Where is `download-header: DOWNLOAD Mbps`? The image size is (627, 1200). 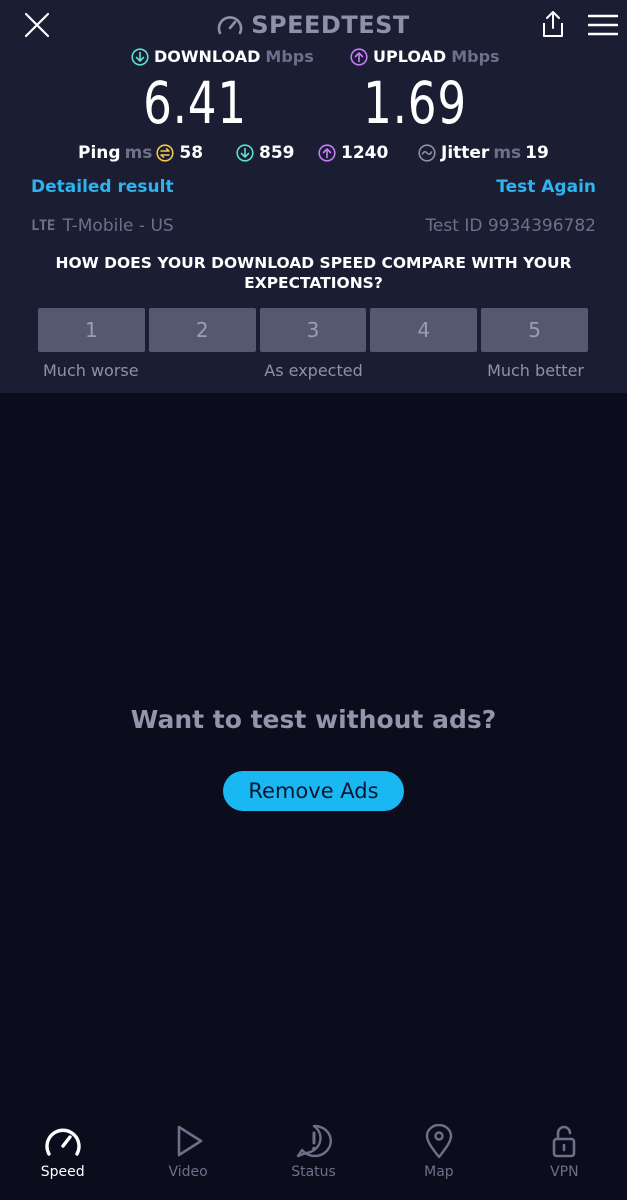
download-header: DOWNLOAD Mbps is located at coordinates (222, 56).